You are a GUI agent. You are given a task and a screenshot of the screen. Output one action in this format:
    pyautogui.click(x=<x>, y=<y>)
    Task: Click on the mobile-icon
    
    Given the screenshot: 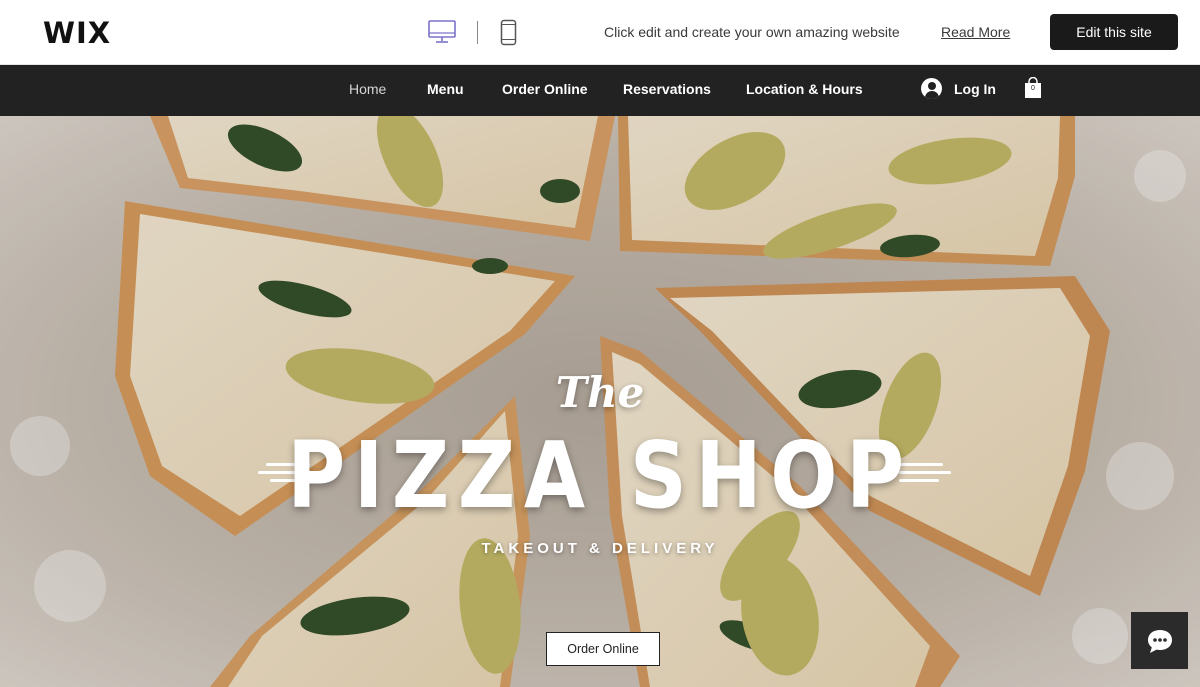 What is the action you would take?
    pyautogui.click(x=508, y=32)
    